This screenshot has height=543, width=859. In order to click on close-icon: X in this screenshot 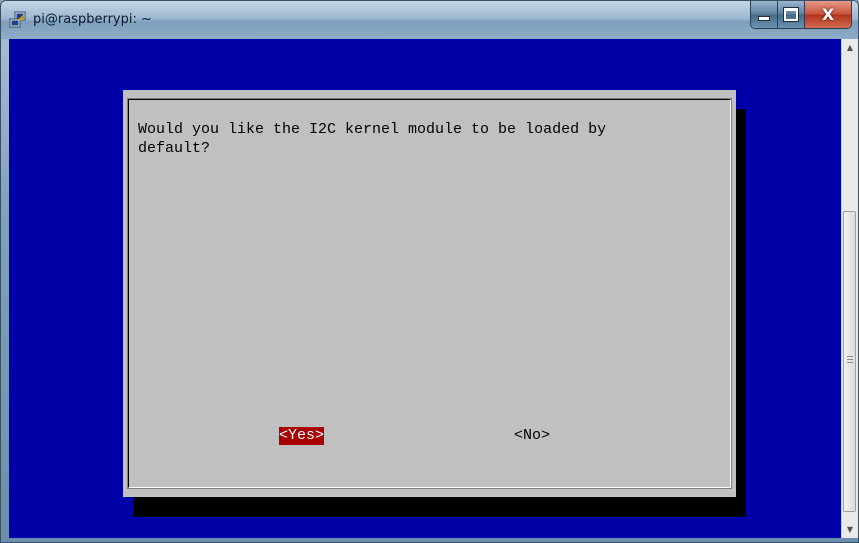, I will do `click(828, 14)`.